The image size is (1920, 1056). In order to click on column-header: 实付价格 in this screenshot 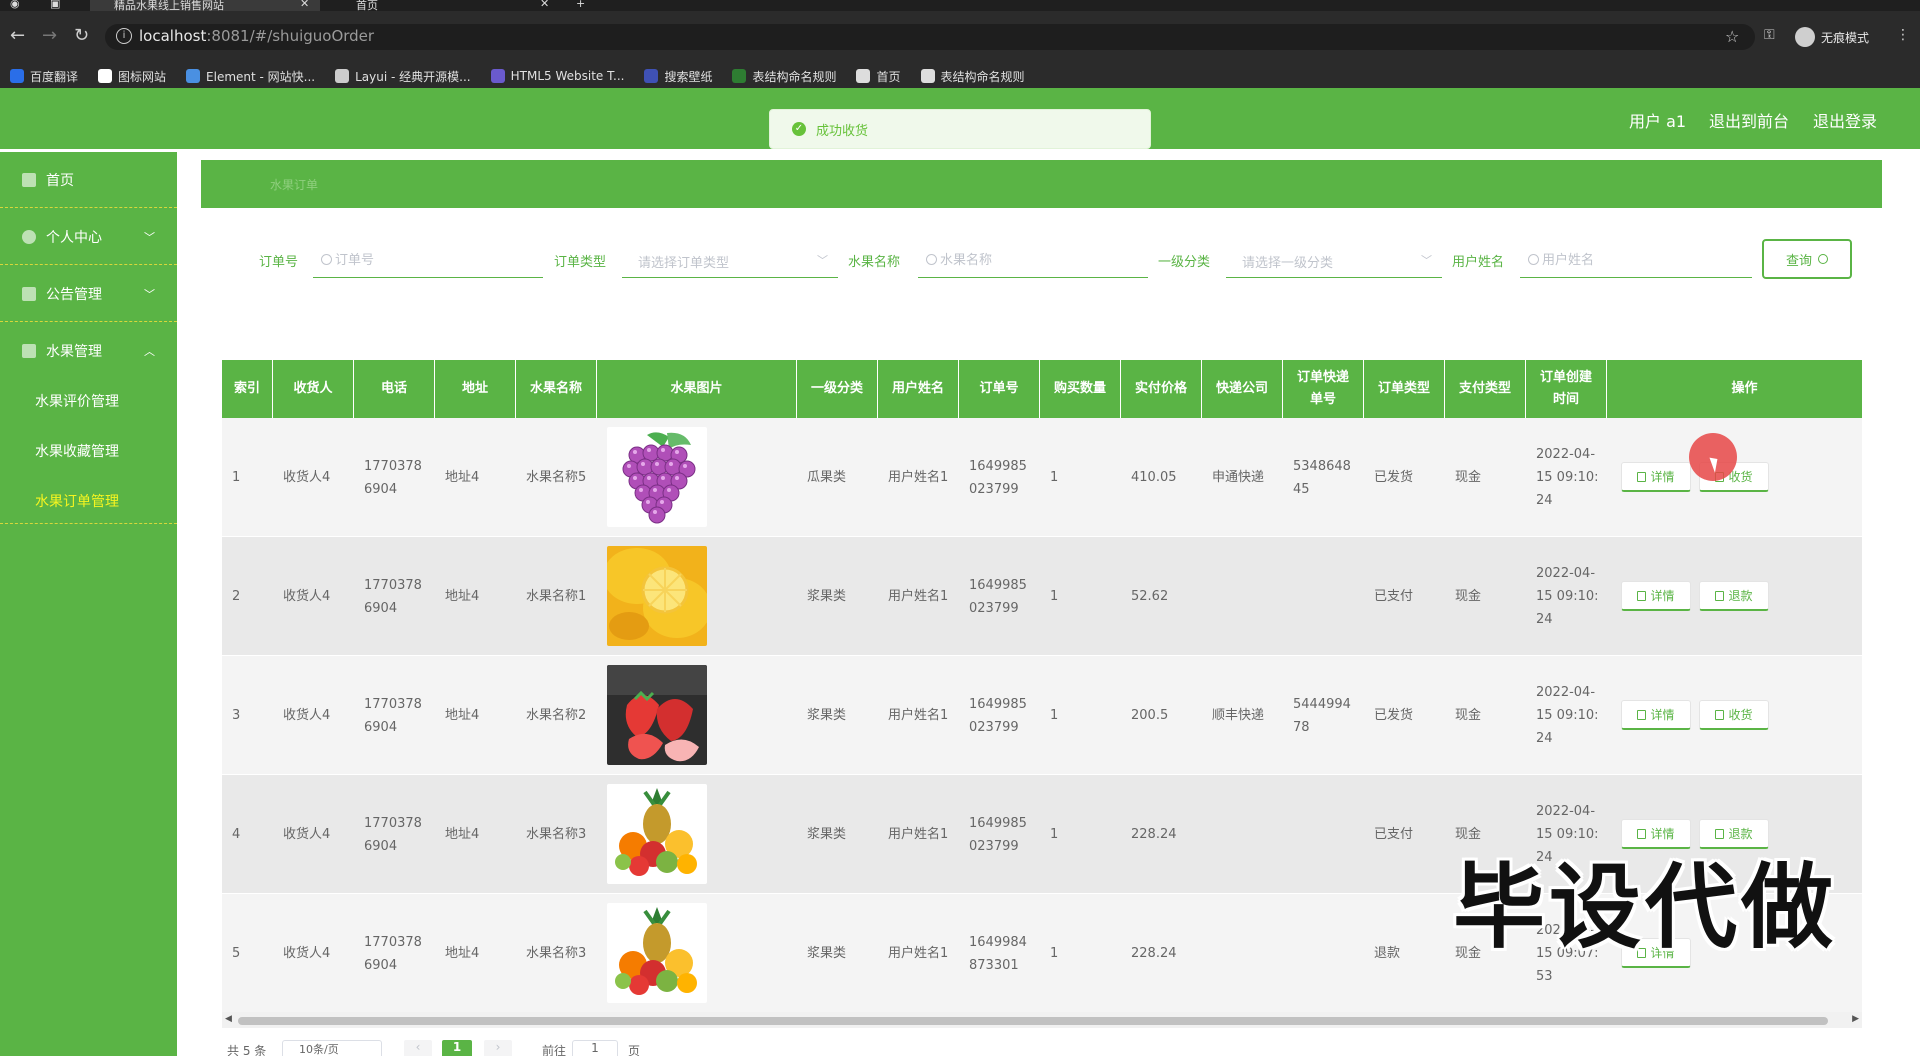, I will do `click(1161, 389)`.